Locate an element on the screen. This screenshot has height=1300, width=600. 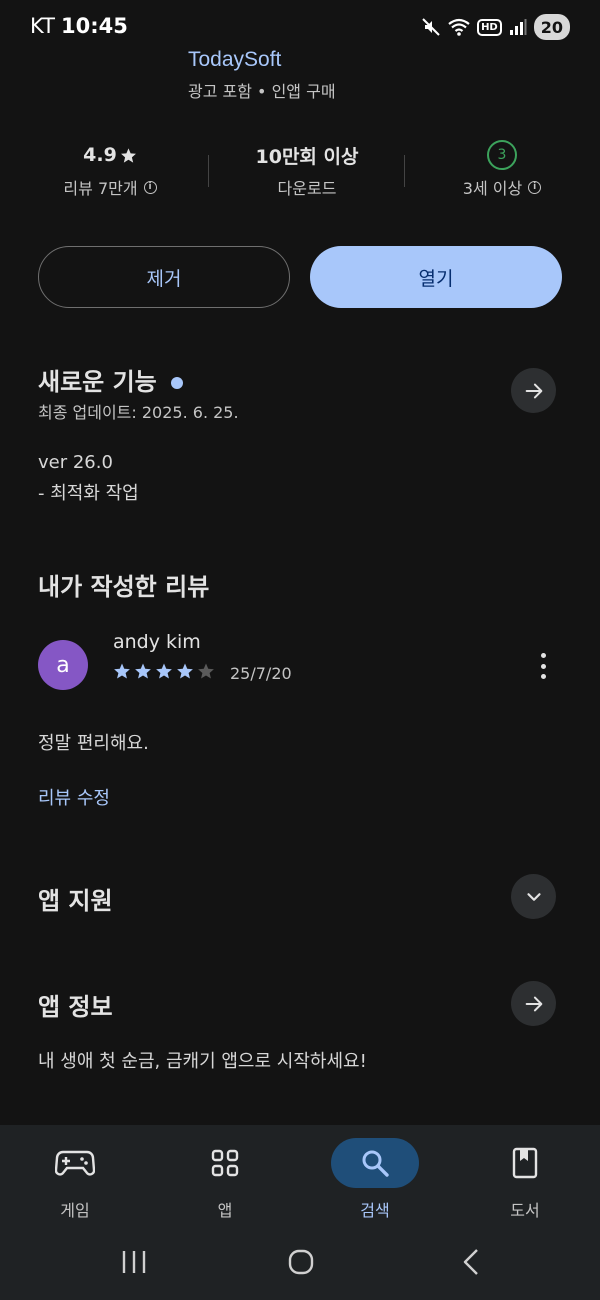
reviewer-name: andy kim is located at coordinates (157, 642).